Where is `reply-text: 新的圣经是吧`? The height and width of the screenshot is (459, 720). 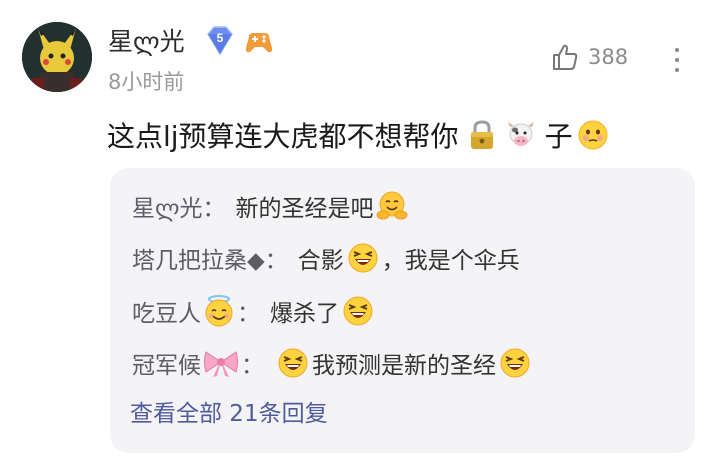 reply-text: 新的圣经是吧 is located at coordinates (304, 209).